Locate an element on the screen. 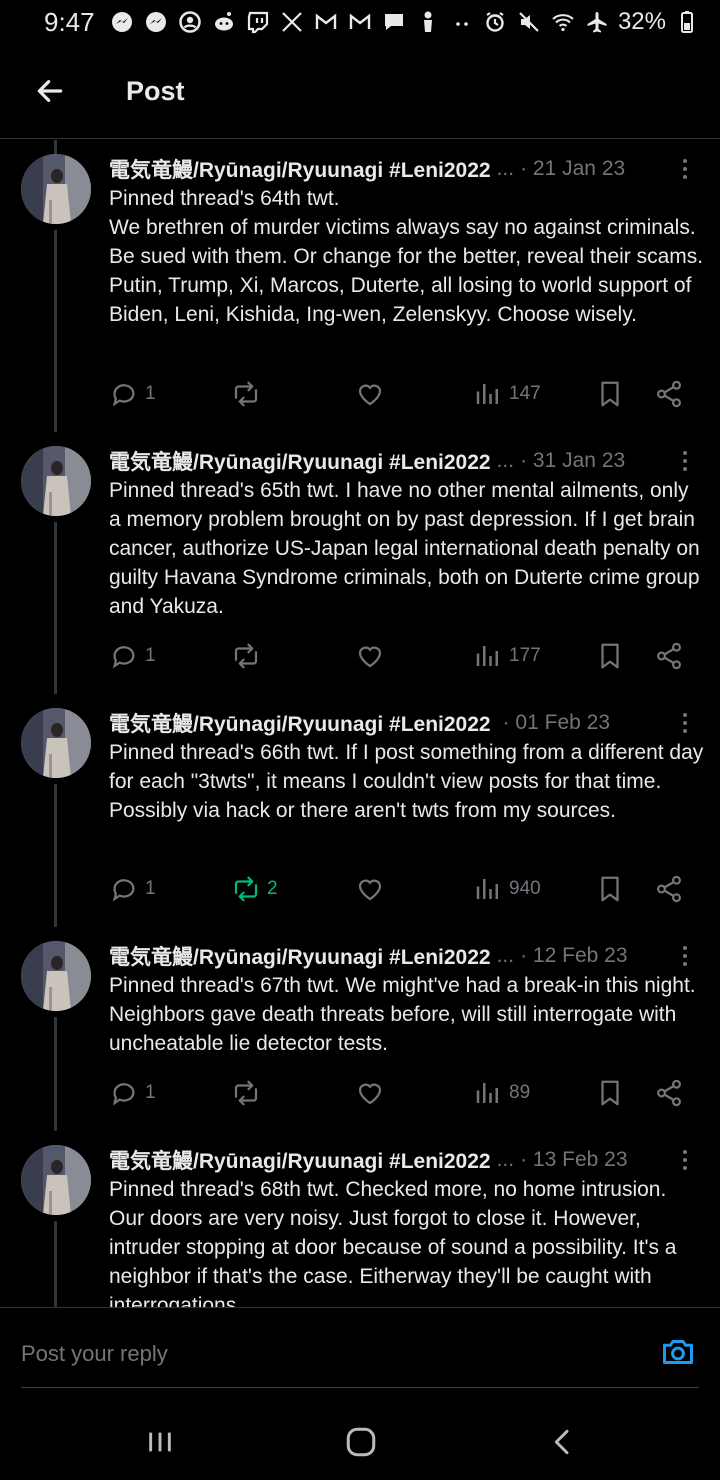 The image size is (720, 1480). airplane-icon is located at coordinates (597, 22).